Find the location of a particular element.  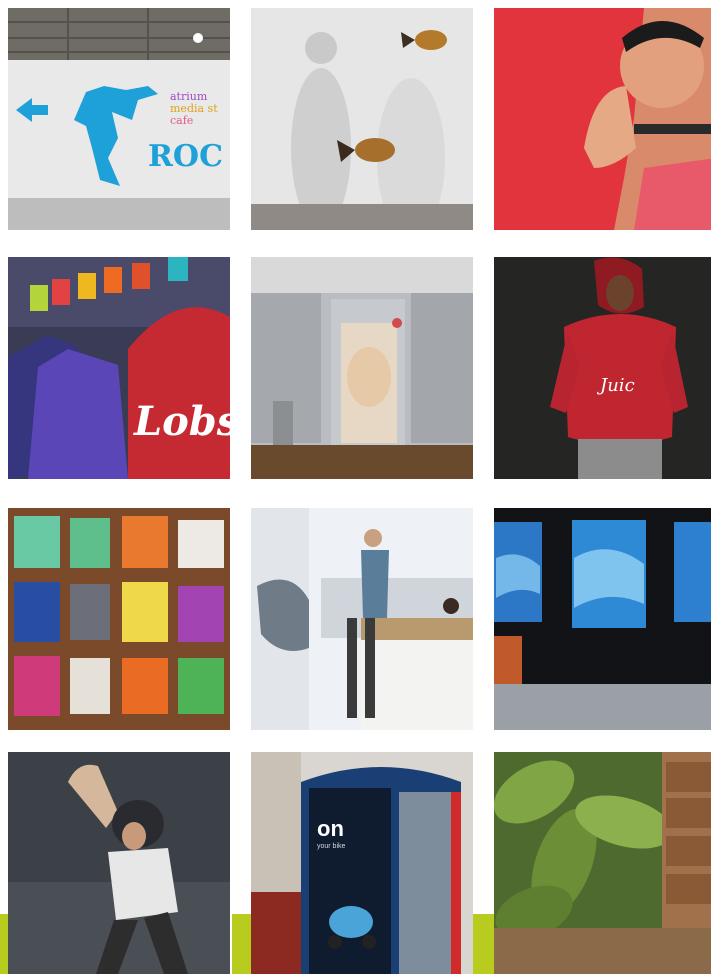

poster-subtitle: your bike is located at coordinates (331, 846).